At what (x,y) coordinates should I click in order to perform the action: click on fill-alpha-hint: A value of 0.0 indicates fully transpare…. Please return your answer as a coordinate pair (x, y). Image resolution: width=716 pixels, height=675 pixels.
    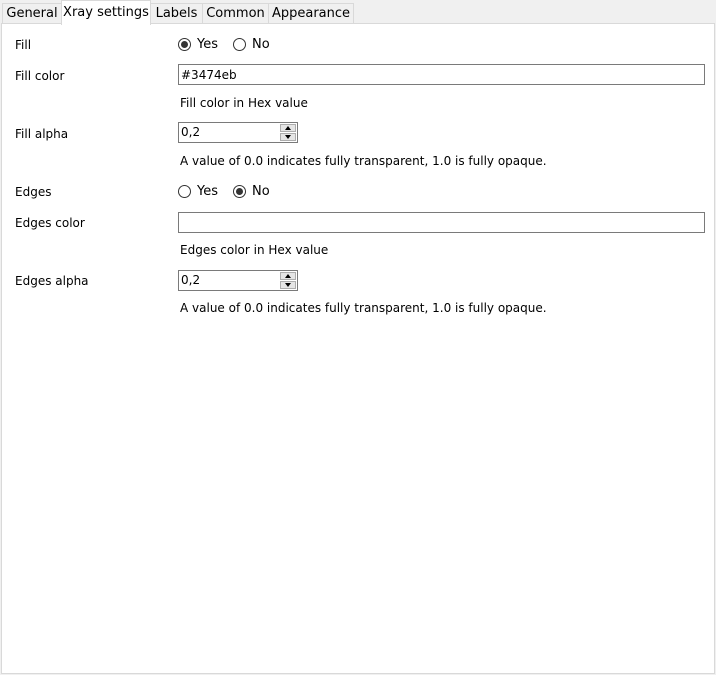
    Looking at the image, I should click on (363, 161).